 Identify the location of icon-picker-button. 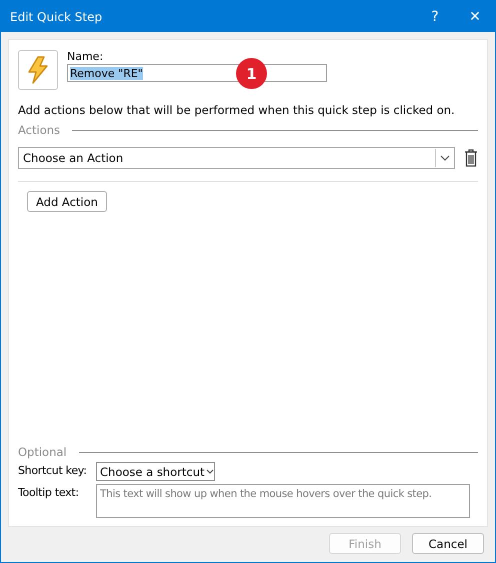
(38, 70).